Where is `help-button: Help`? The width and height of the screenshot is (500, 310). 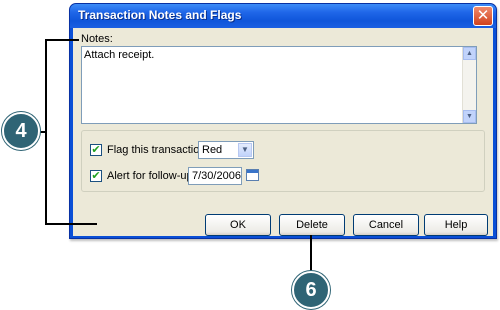 help-button: Help is located at coordinates (456, 225).